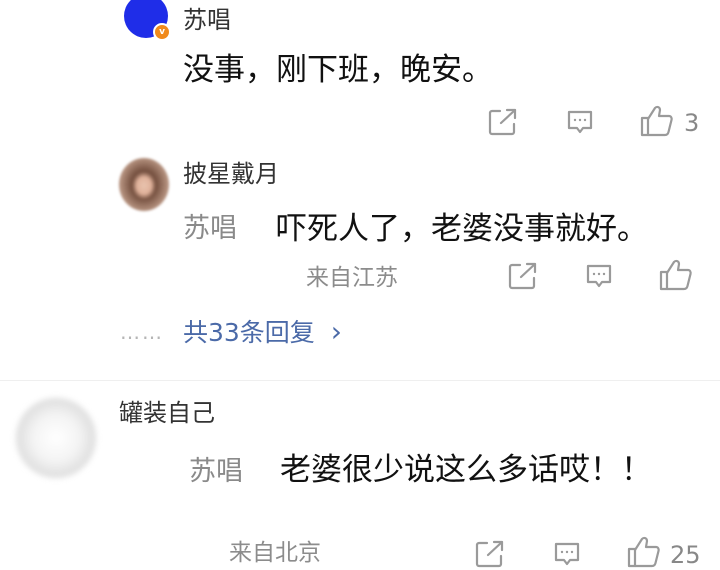 This screenshot has height=570, width=720. Describe the element at coordinates (338, 70) in the screenshot. I see `comment-text: 没事，刚下班，晚安。` at that location.